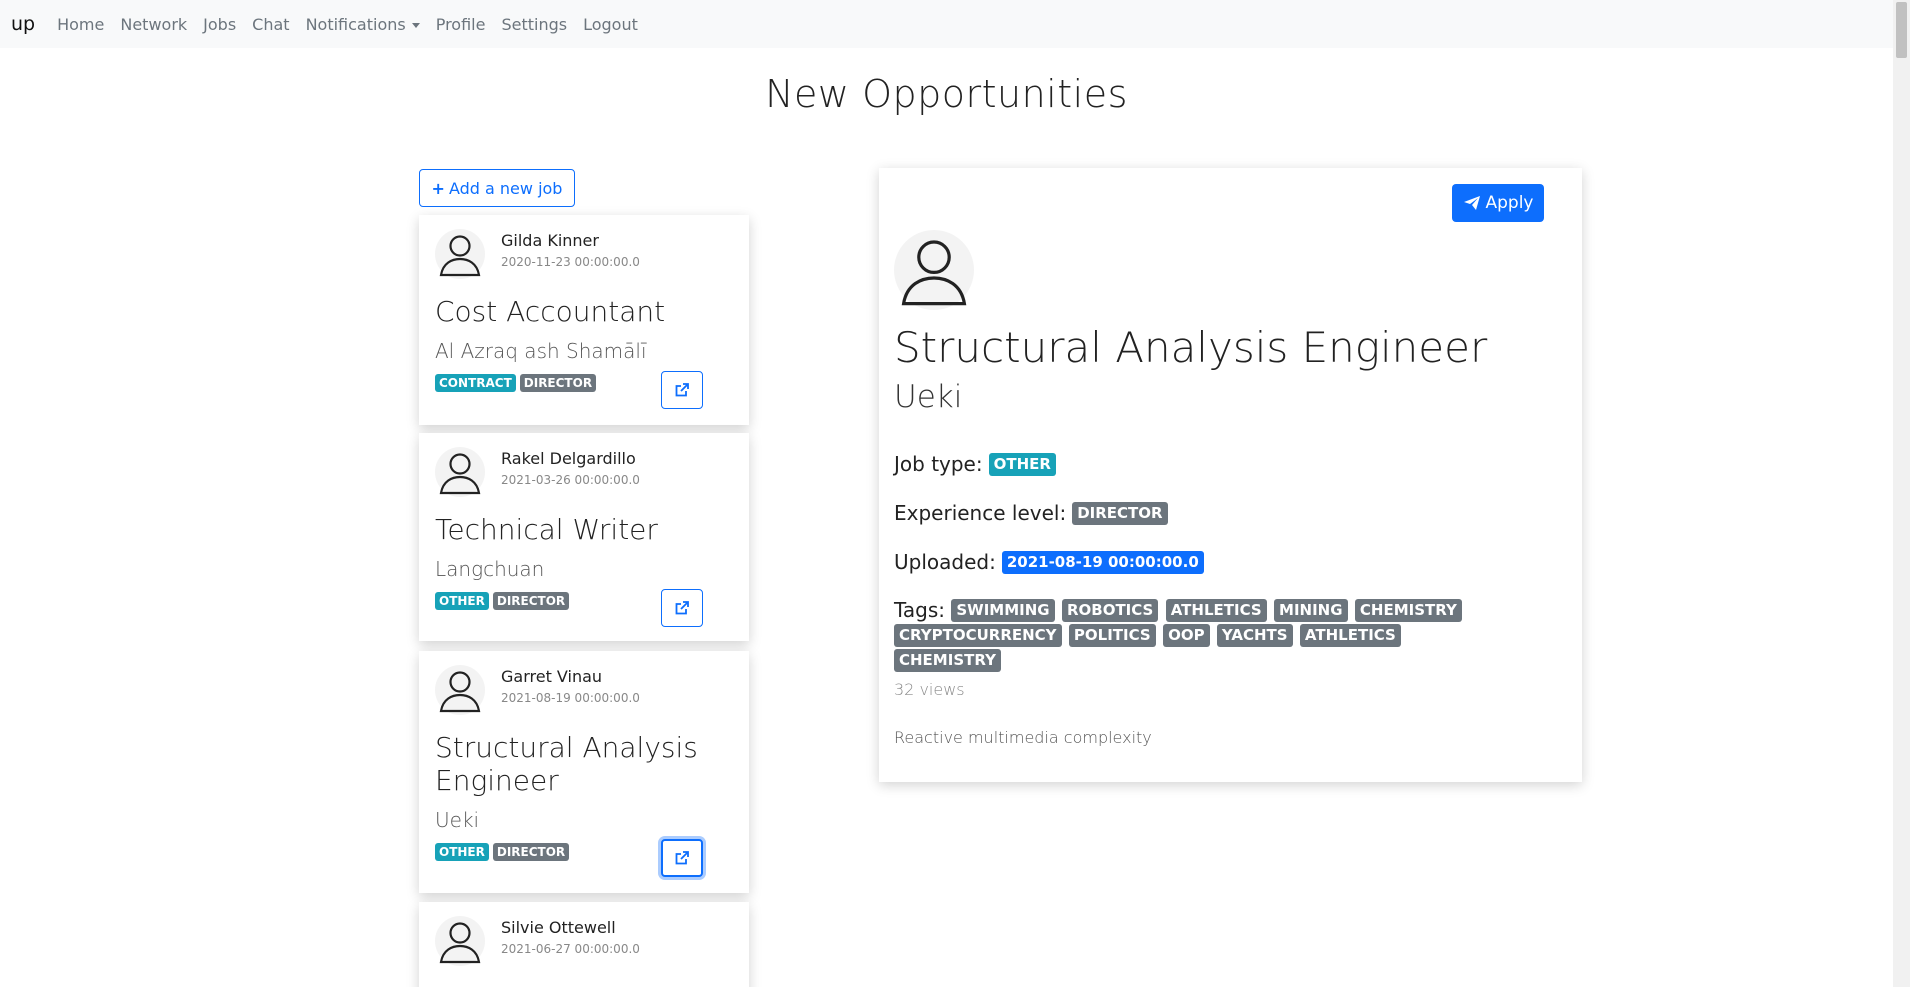 Image resolution: width=1910 pixels, height=987 pixels. I want to click on job-card: Silvie Ottewell 2021-06-27 00:00:00.0, so click(584, 944).